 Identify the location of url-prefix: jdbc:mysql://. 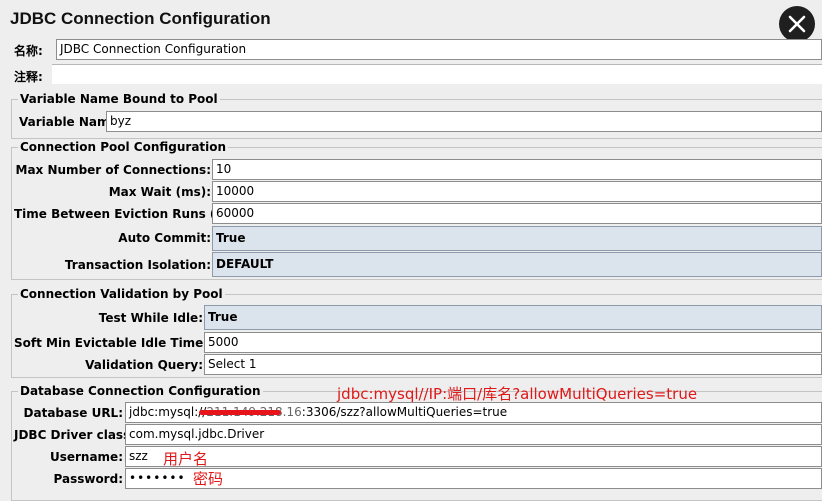
(168, 412).